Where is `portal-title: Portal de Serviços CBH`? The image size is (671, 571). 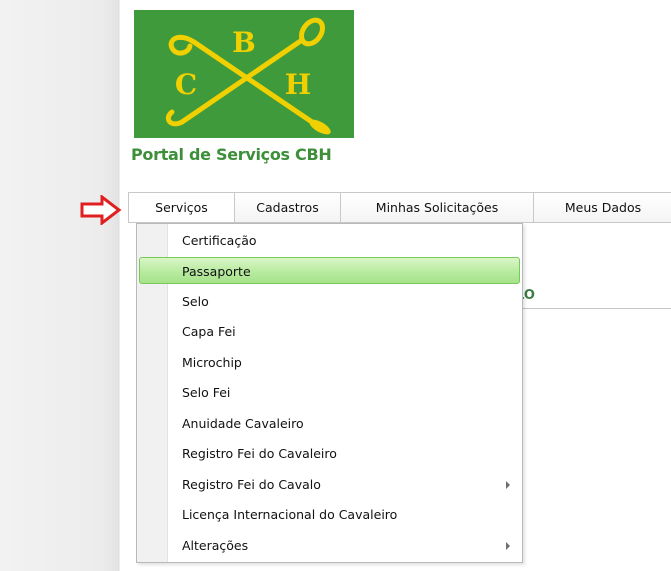
portal-title: Portal de Serviços CBH is located at coordinates (231, 154).